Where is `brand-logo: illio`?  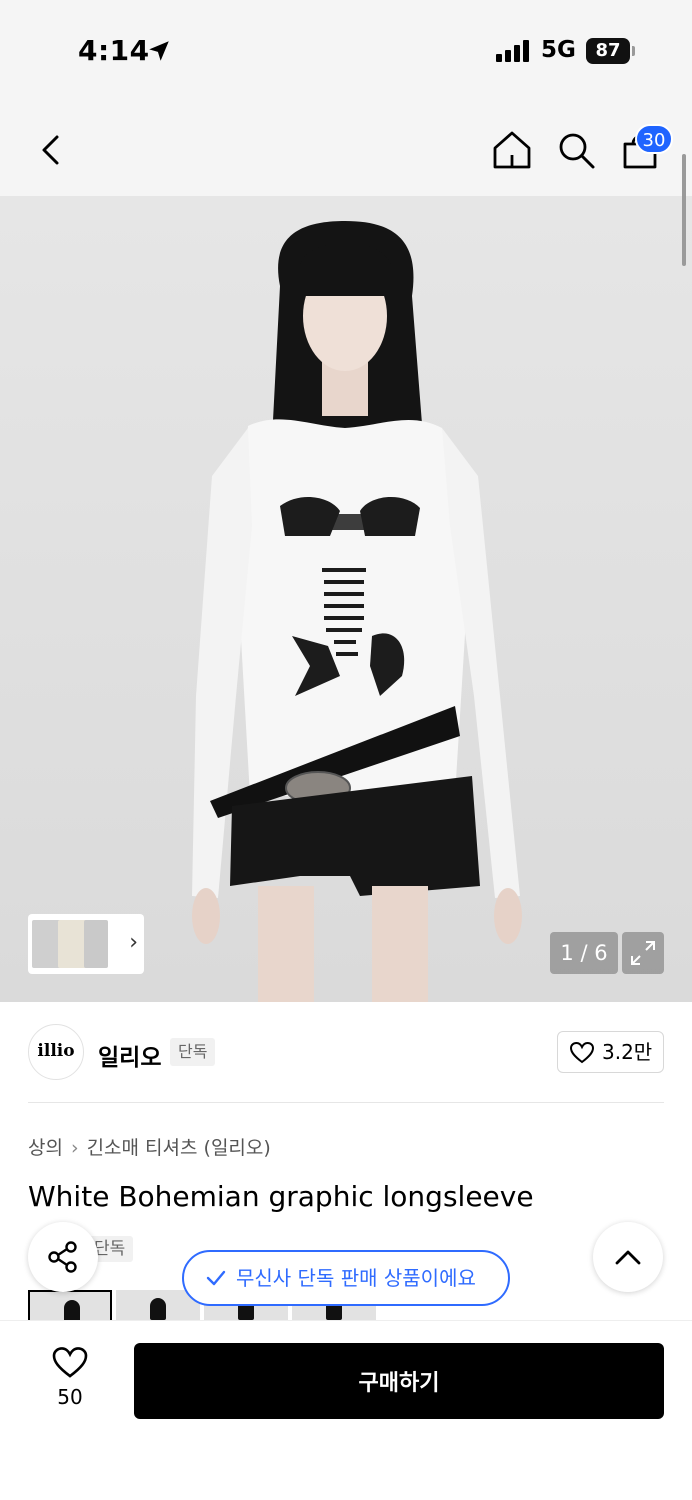
brand-logo: illio is located at coordinates (56, 1052).